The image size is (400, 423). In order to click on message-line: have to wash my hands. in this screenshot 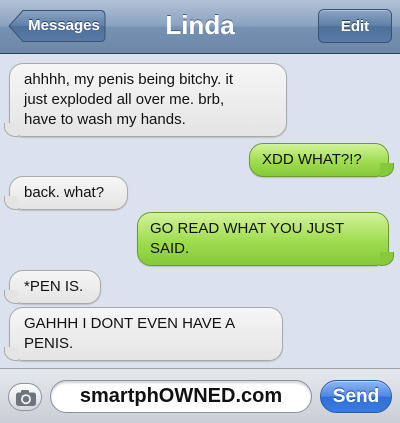, I will do `click(105, 119)`.